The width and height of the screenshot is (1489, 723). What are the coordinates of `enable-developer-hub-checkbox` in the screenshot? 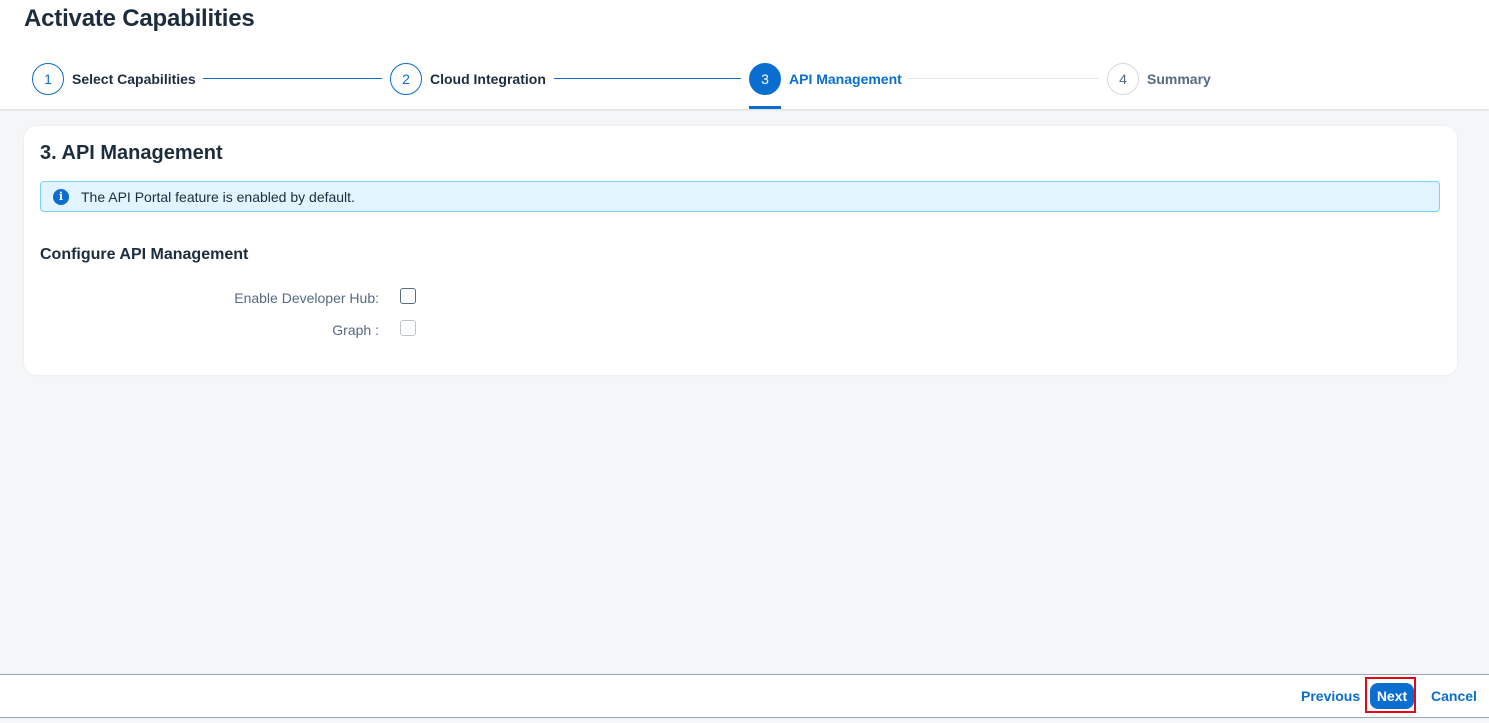 It's located at (408, 296).